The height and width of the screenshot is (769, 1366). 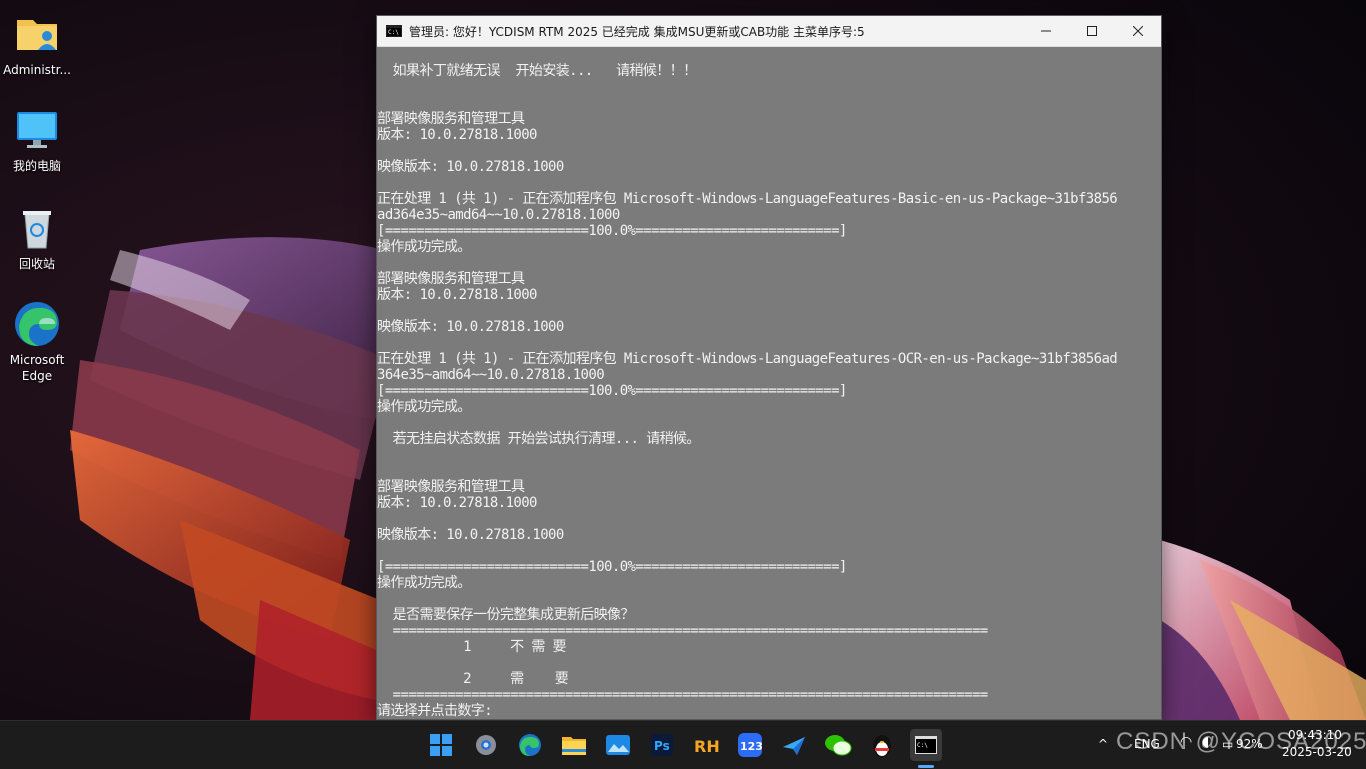 I want to click on console-line: 如果补丁就绪无误 开始安装... 请稍候！！！, so click(x=537, y=71).